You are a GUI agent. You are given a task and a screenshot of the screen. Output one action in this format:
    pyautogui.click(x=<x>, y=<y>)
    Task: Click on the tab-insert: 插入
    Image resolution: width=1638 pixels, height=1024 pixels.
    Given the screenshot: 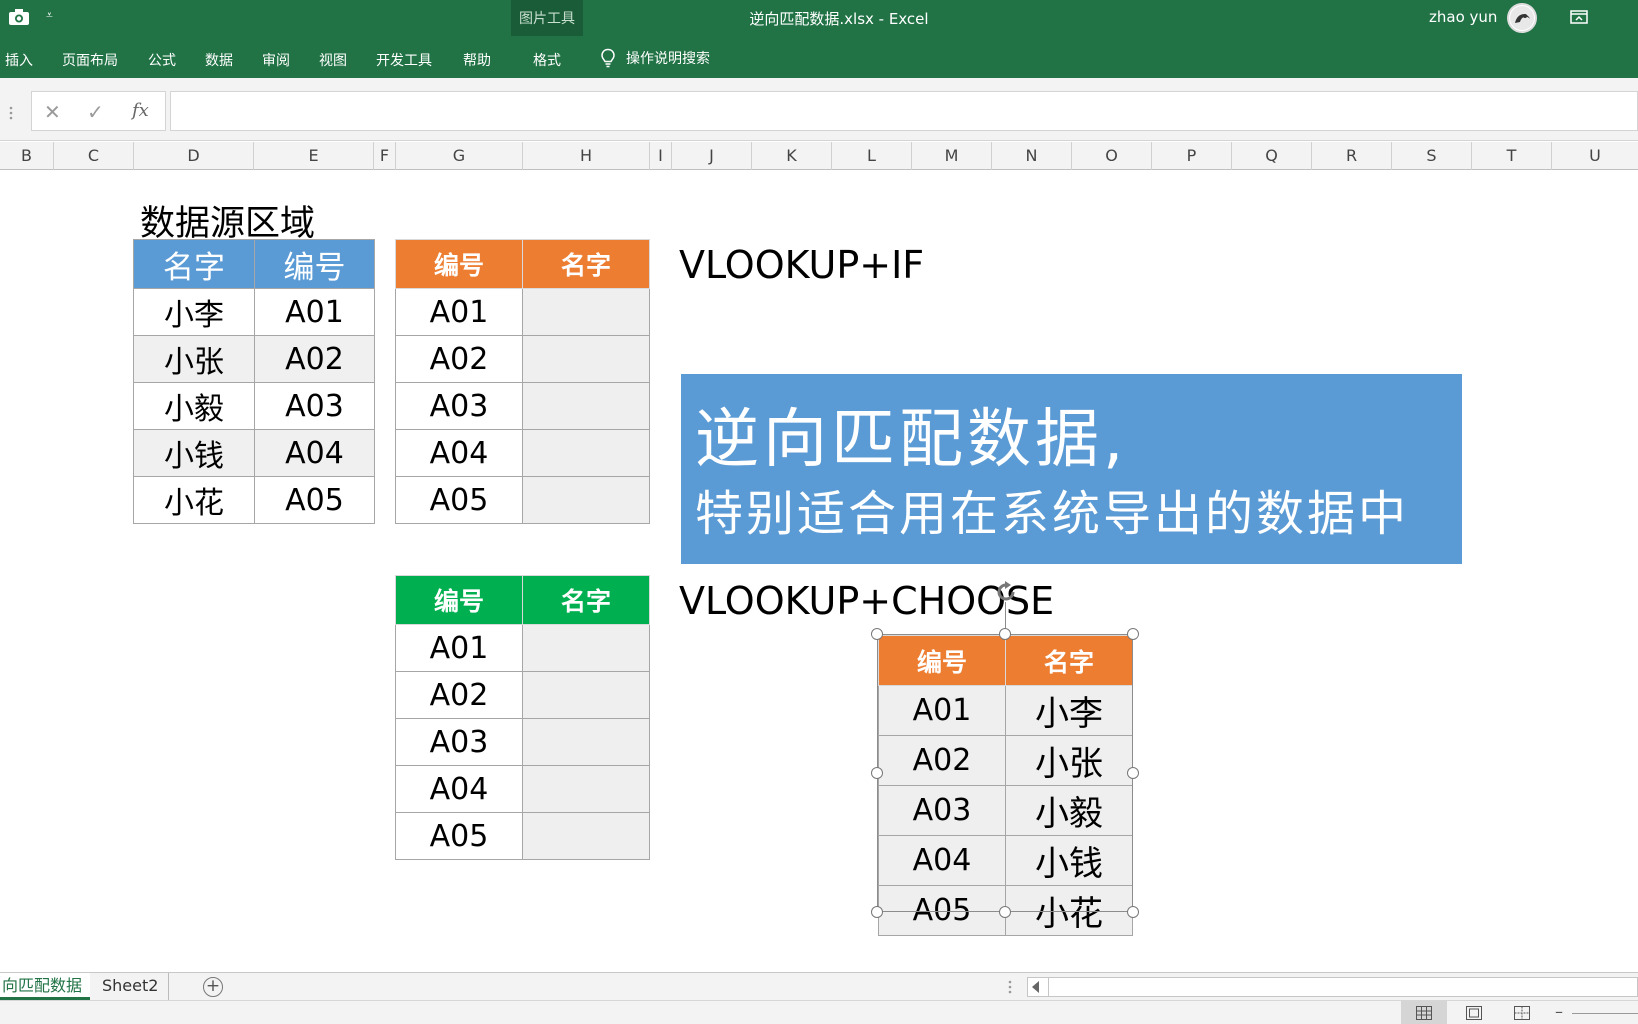 What is the action you would take?
    pyautogui.click(x=19, y=60)
    